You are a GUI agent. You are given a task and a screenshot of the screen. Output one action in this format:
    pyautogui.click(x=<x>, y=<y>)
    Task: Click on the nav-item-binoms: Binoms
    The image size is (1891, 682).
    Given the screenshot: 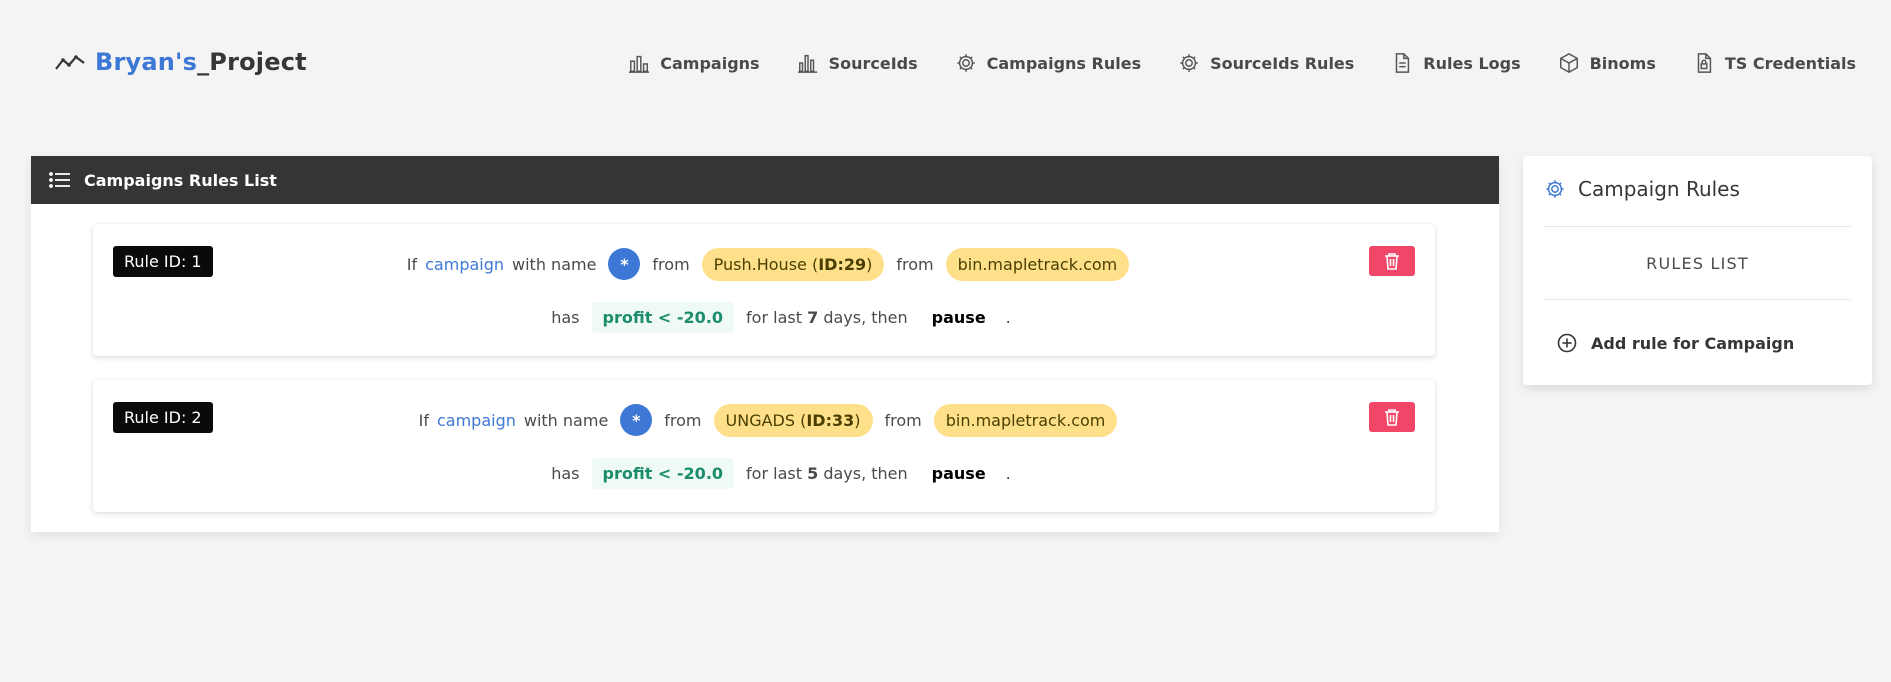 What is the action you would take?
    pyautogui.click(x=1607, y=63)
    